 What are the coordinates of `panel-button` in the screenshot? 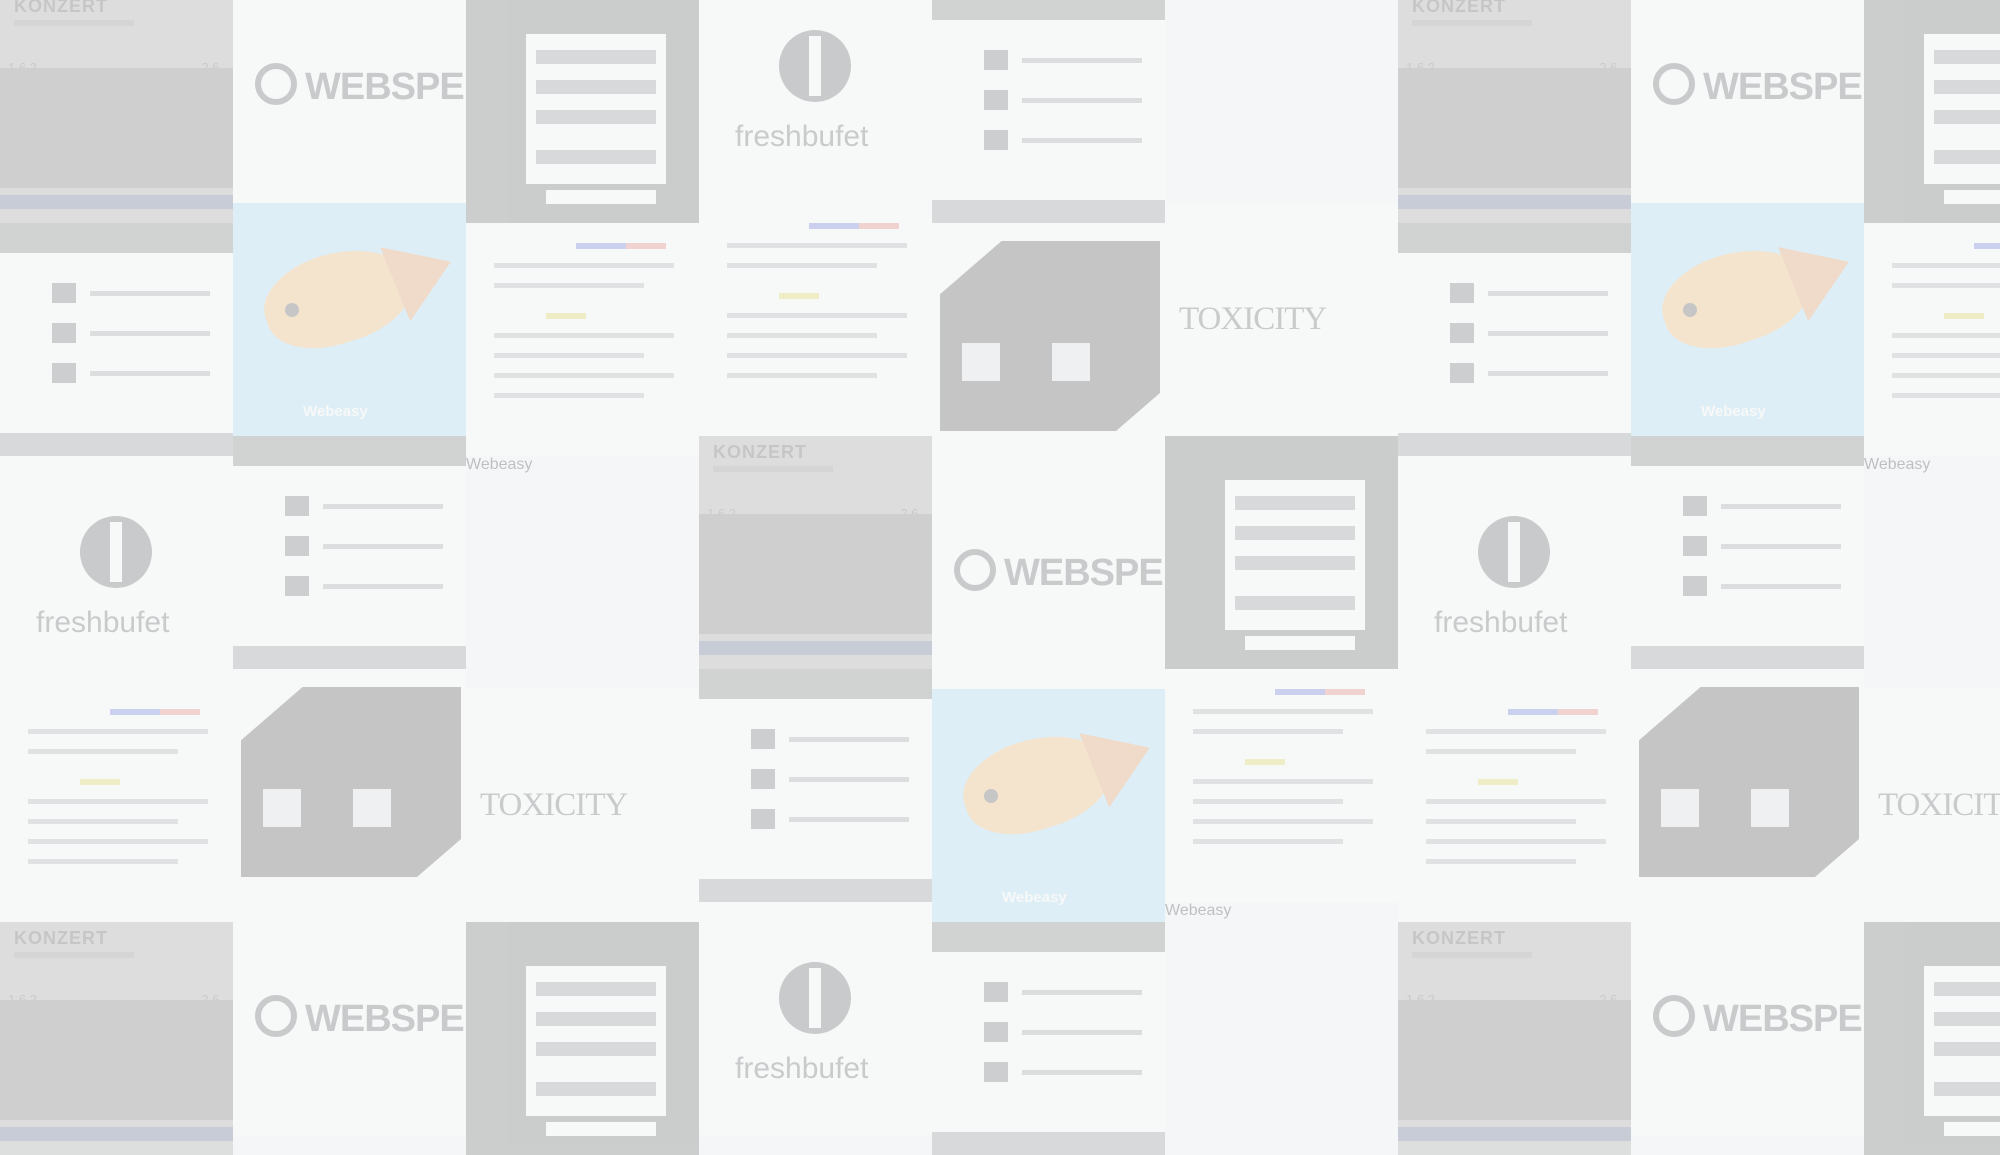 It's located at (1972, 1129).